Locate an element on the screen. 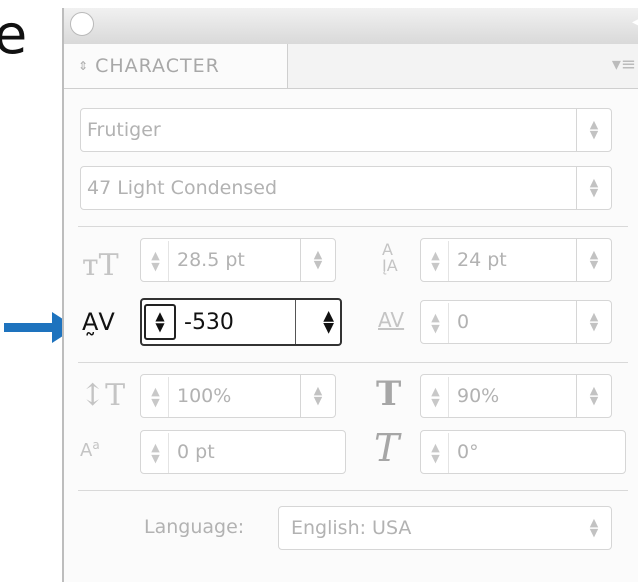 The width and height of the screenshot is (638, 582). font-size-value: 28.5 pt is located at coordinates (211, 260).